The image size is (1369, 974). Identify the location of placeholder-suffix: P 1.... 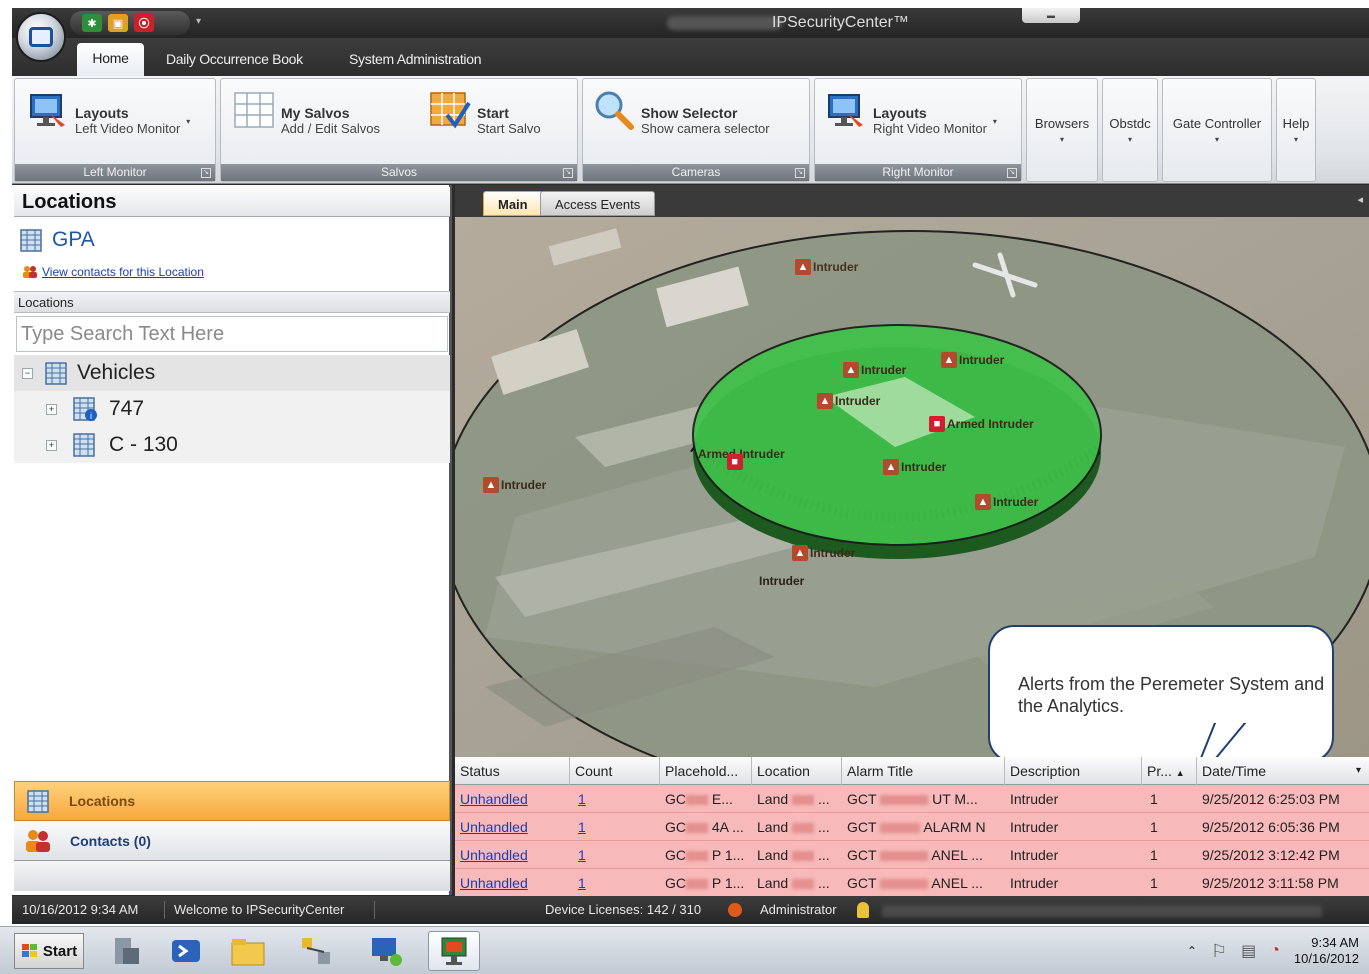
(728, 855).